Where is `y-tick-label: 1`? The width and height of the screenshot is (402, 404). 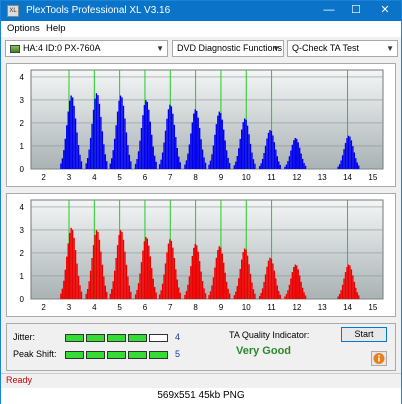
y-tick-label: 1 is located at coordinates (22, 276).